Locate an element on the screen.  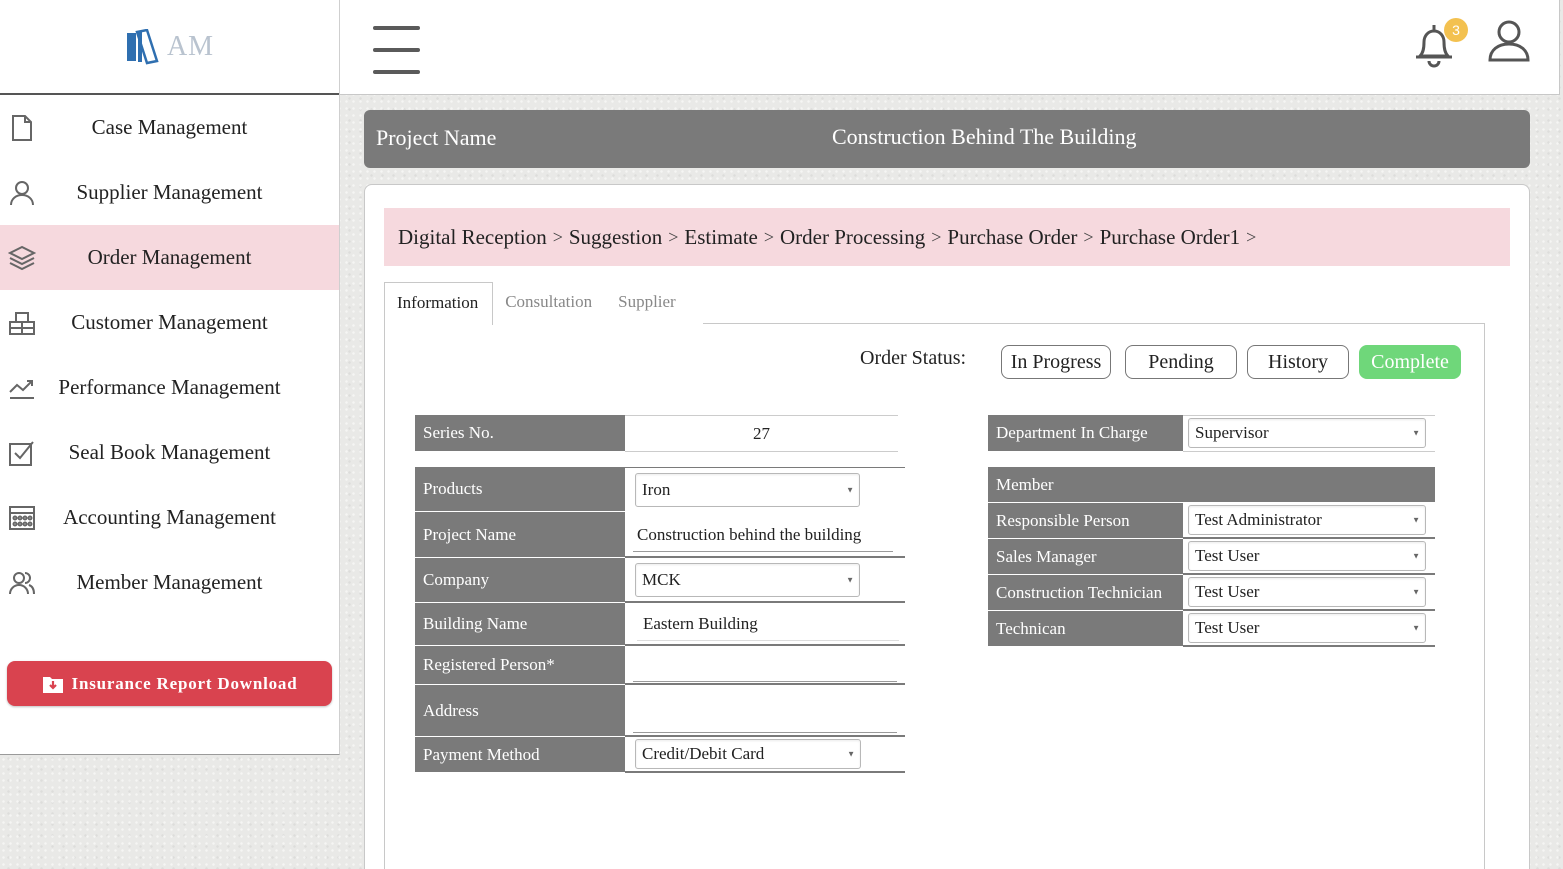
status-in-progress-button: In Progress is located at coordinates (1056, 362).